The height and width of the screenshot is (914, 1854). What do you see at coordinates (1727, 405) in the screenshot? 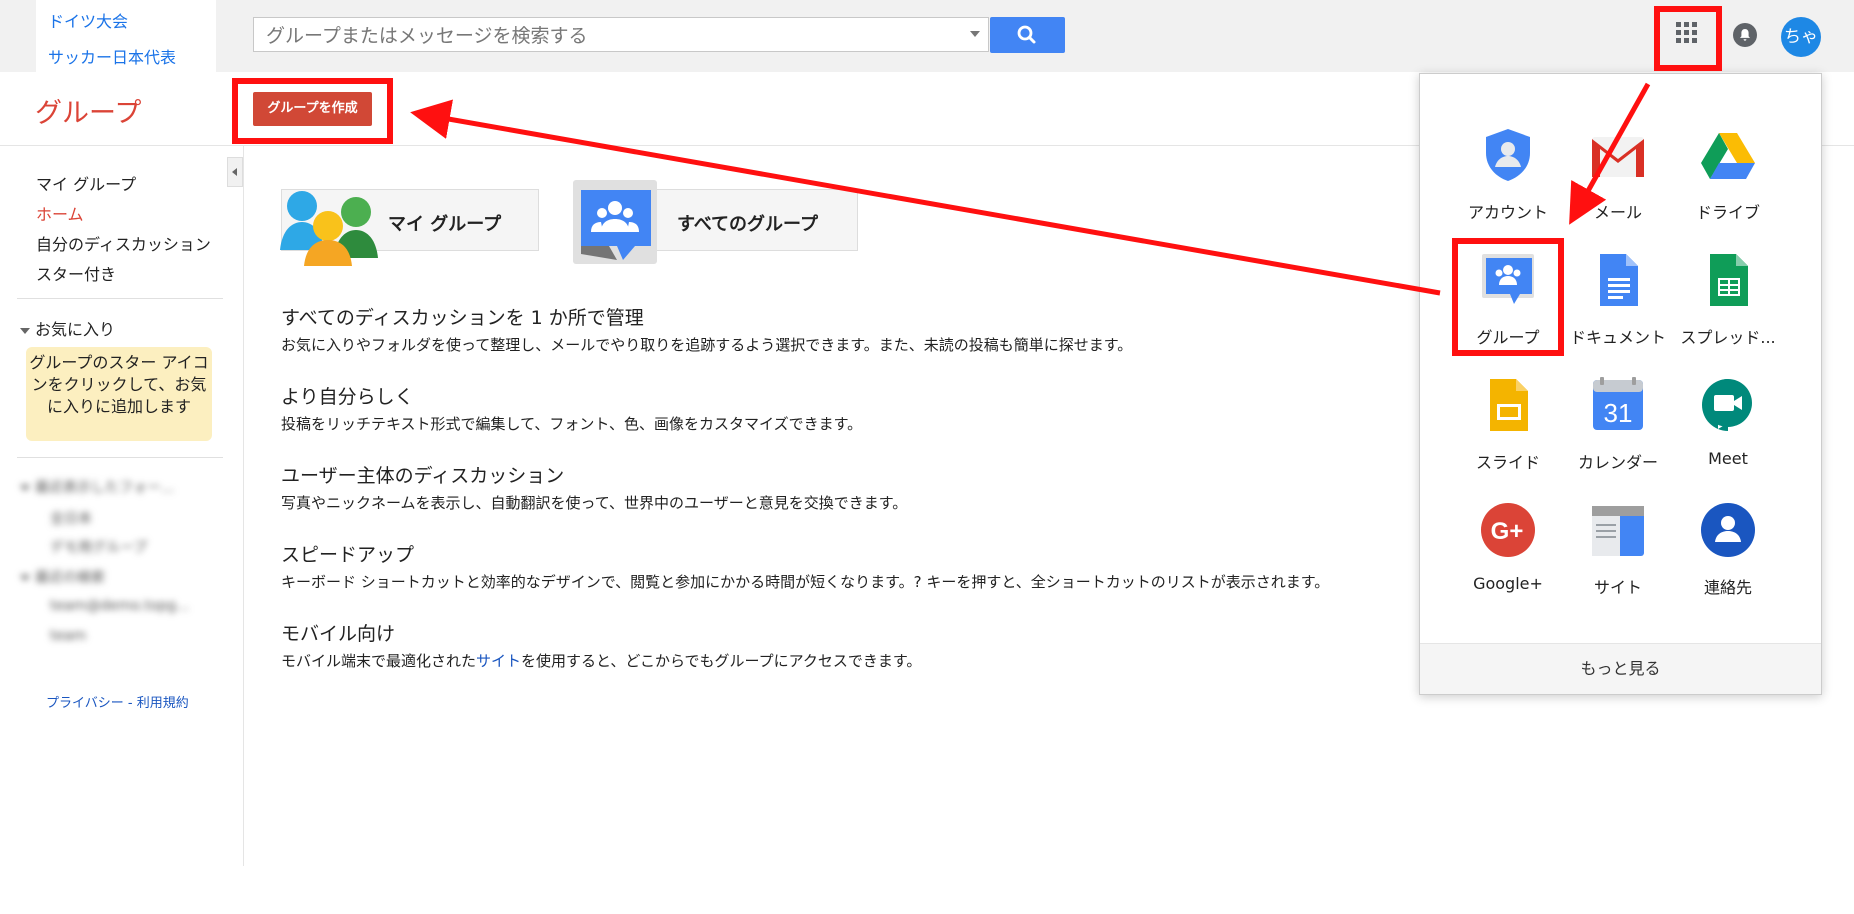
I see `meet-icon` at bounding box center [1727, 405].